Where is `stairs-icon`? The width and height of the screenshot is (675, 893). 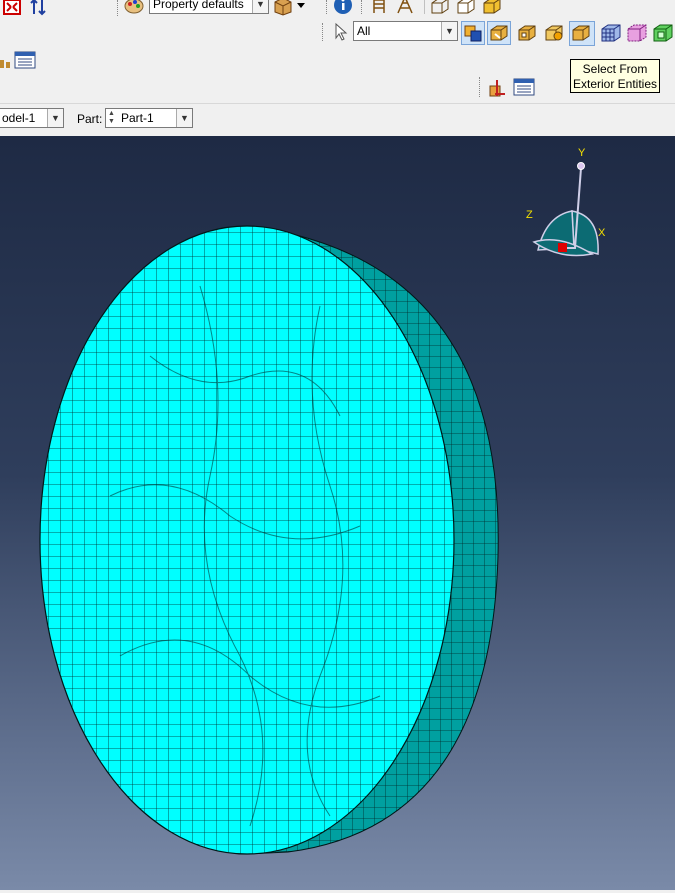
stairs-icon is located at coordinates (405, 8).